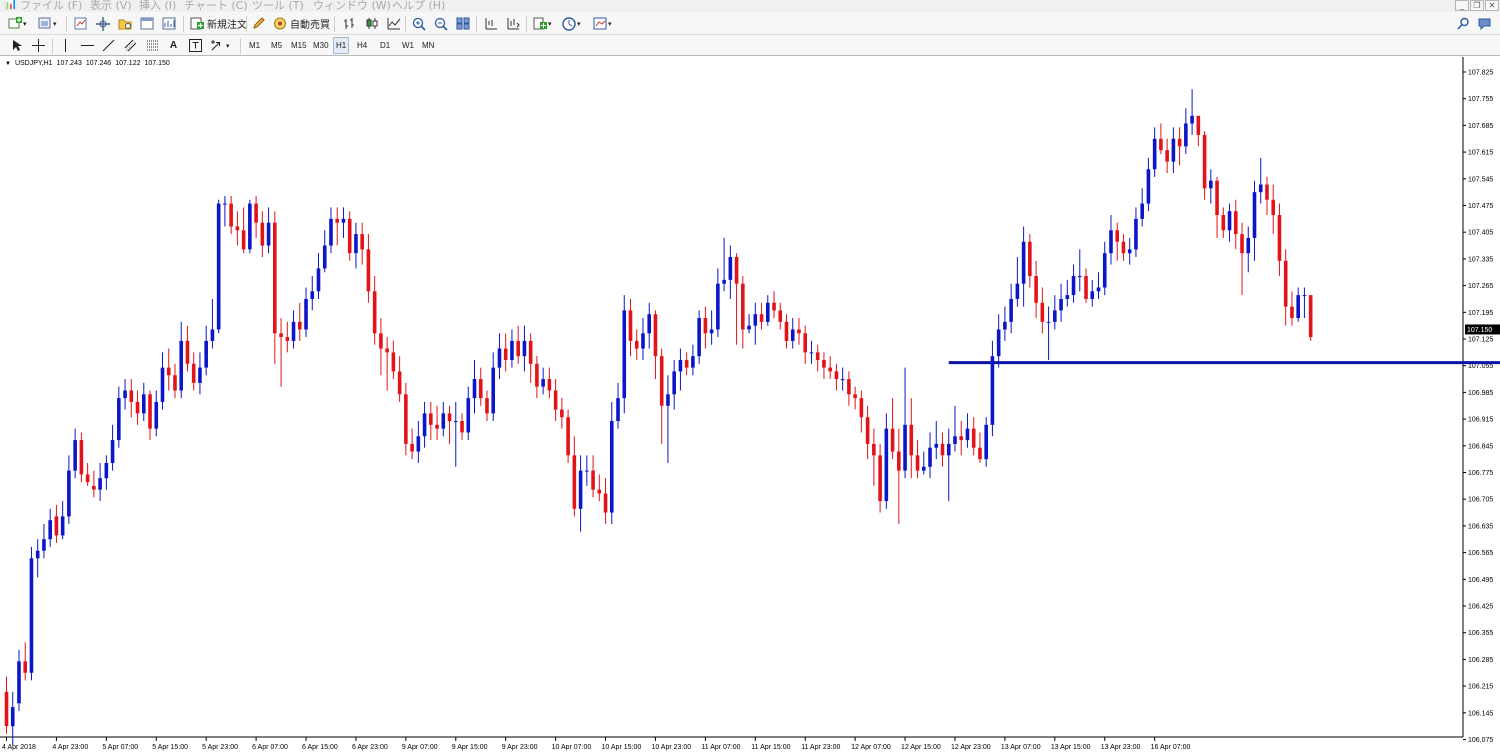 Image resolution: width=1500 pixels, height=755 pixels. What do you see at coordinates (1480, 553) in the screenshot?
I see `y-tick-label: 106.565` at bounding box center [1480, 553].